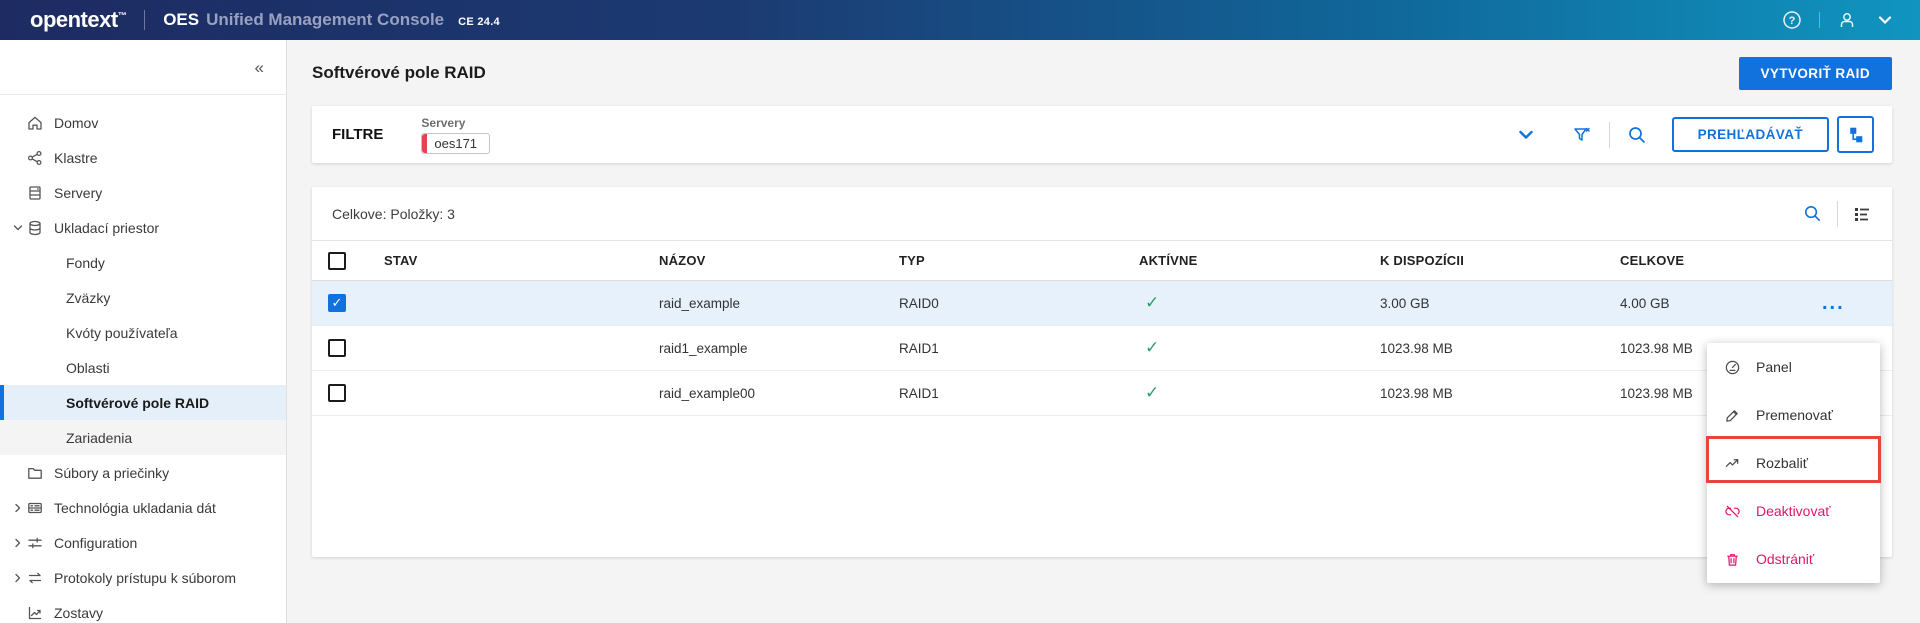 The width and height of the screenshot is (1920, 623). Describe the element at coordinates (88, 367) in the screenshot. I see `sidebar-item-label: Oblasti` at that location.